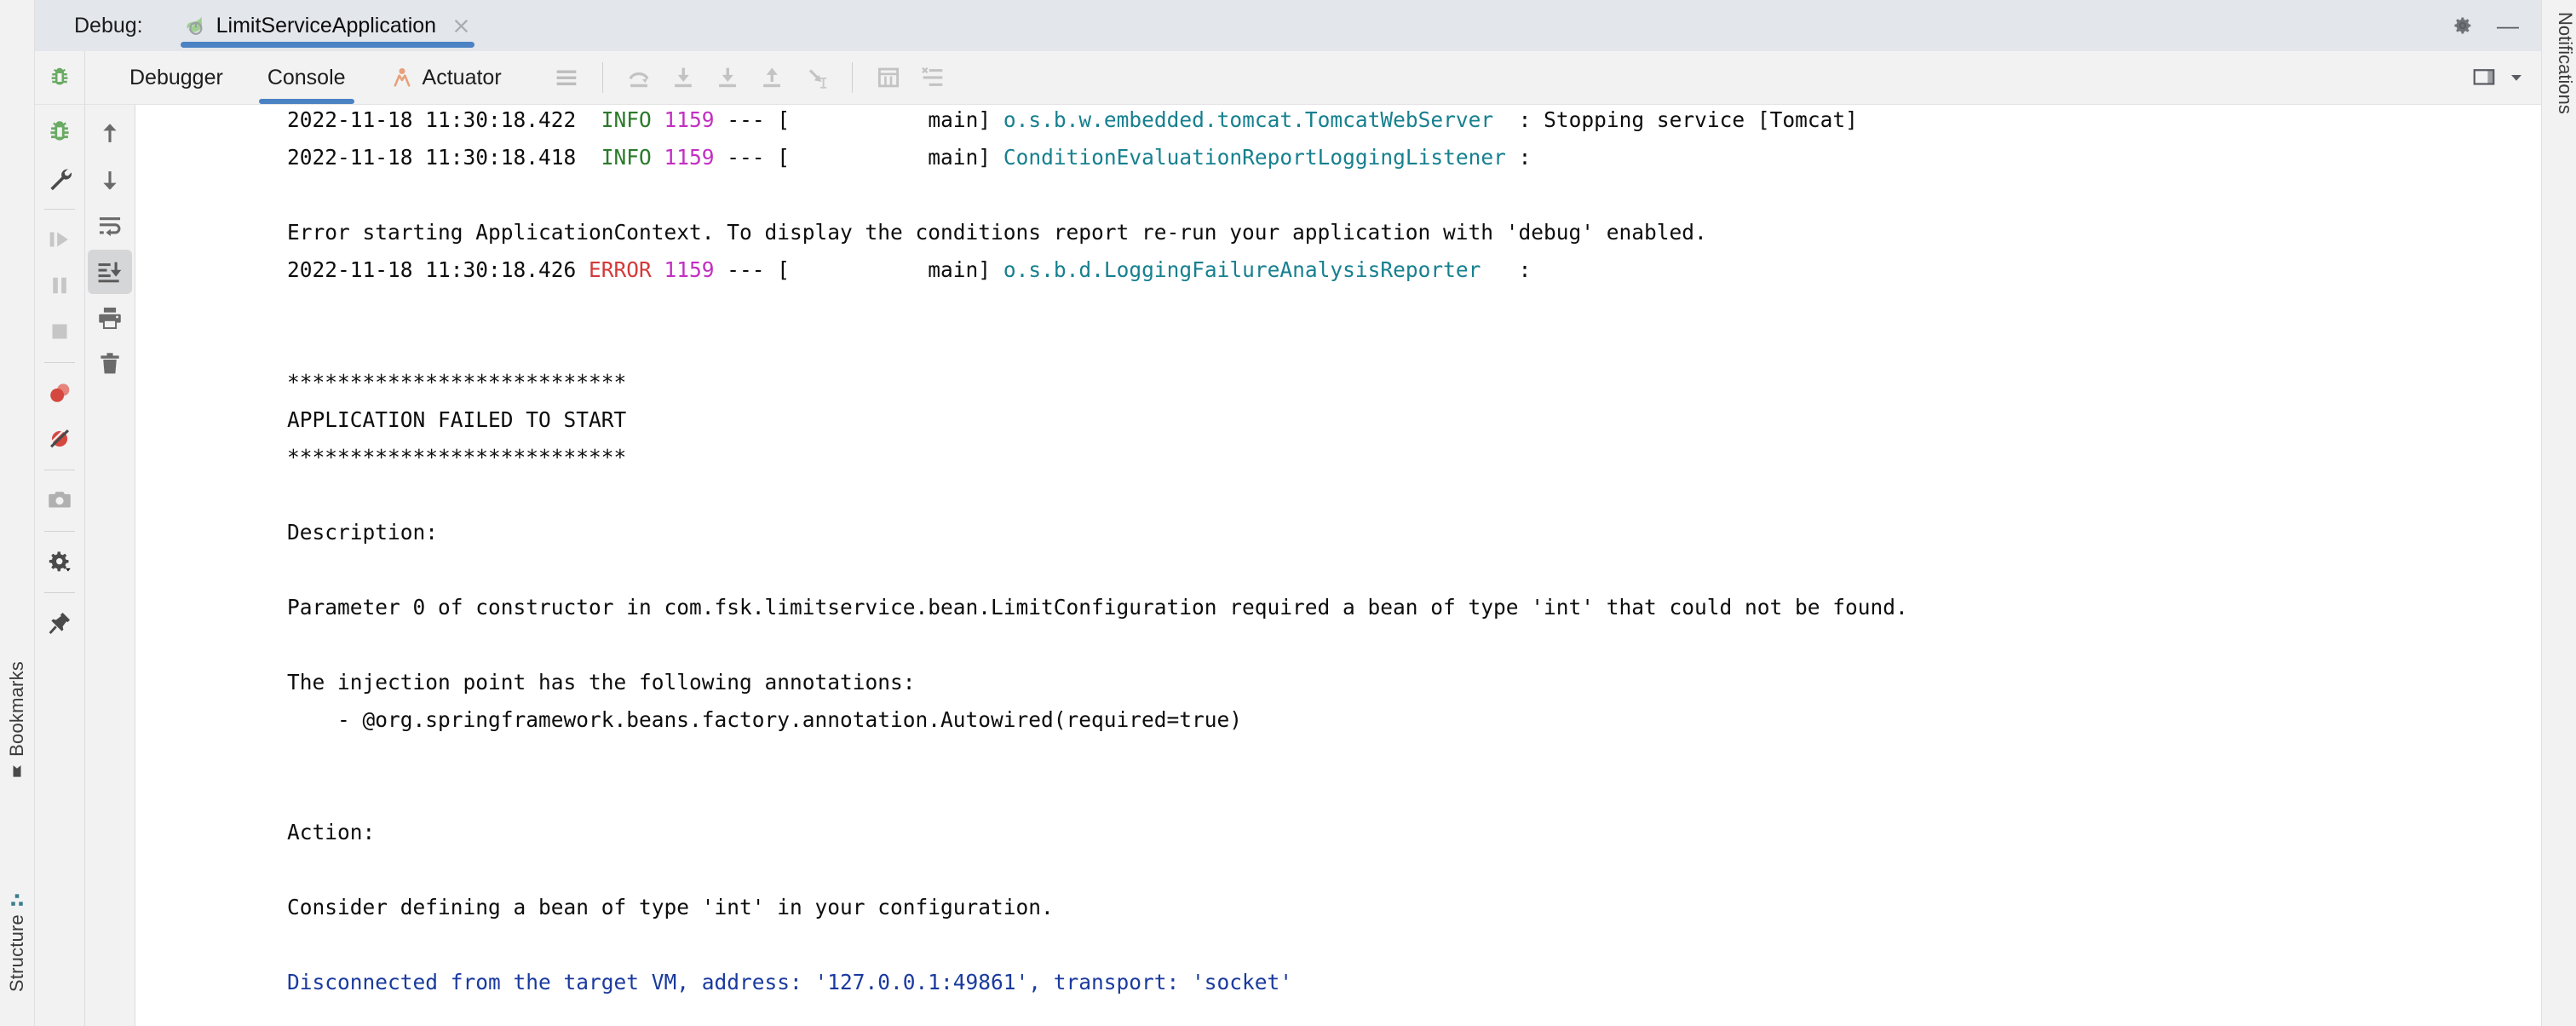 Image resolution: width=2576 pixels, height=1026 pixels. I want to click on force-step-into-icon, so click(728, 77).